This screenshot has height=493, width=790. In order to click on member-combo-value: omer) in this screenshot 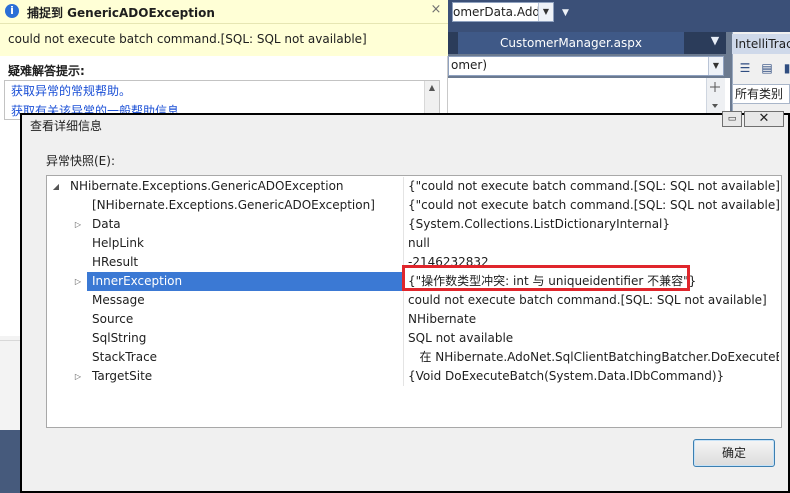, I will do `click(469, 65)`.